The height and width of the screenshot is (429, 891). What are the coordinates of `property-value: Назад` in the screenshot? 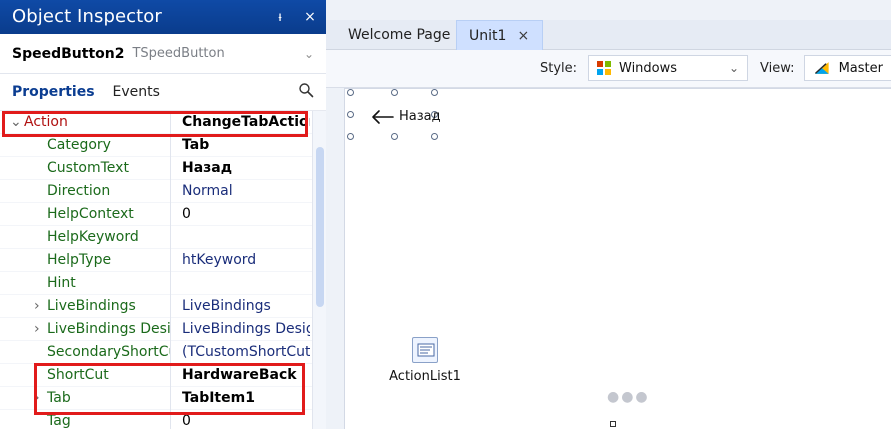 It's located at (246, 168).